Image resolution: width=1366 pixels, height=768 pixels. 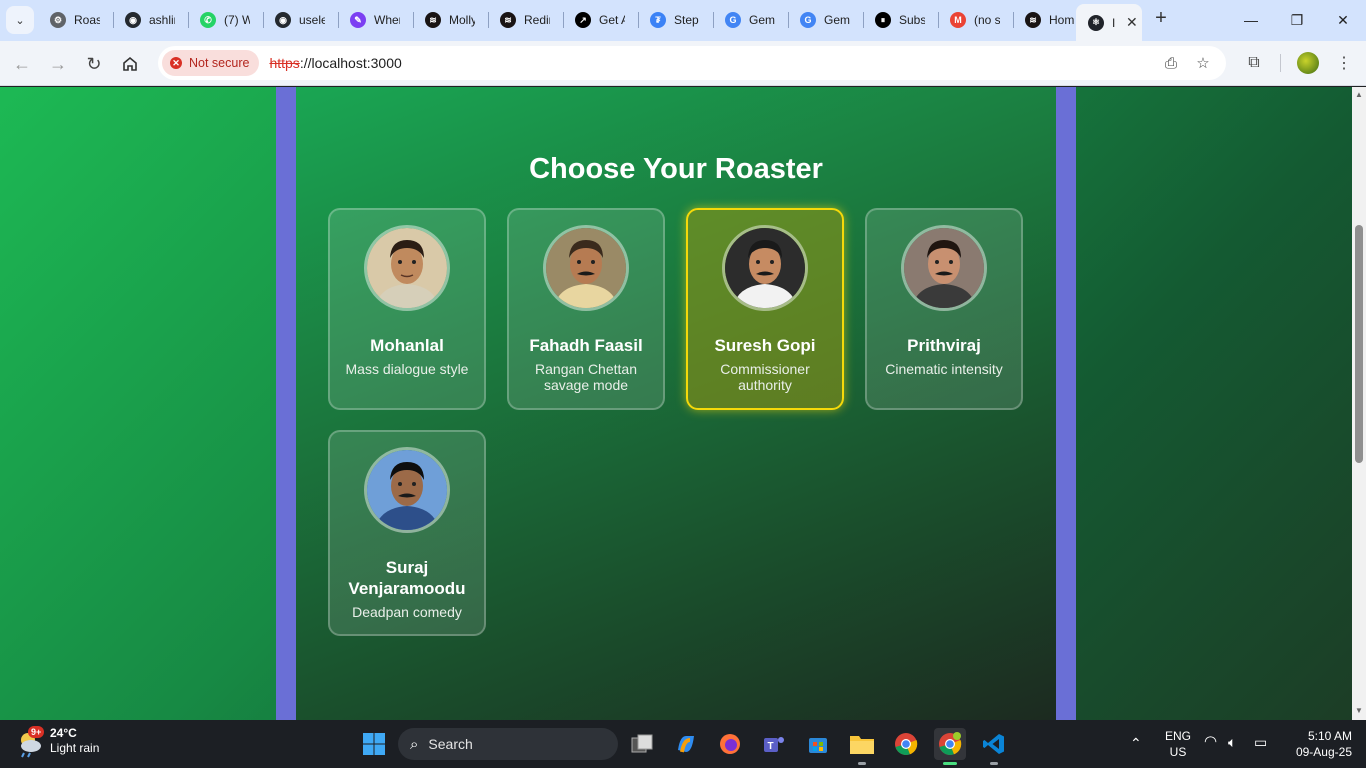 What do you see at coordinates (1359, 344) in the screenshot?
I see `scroll-thumb` at bounding box center [1359, 344].